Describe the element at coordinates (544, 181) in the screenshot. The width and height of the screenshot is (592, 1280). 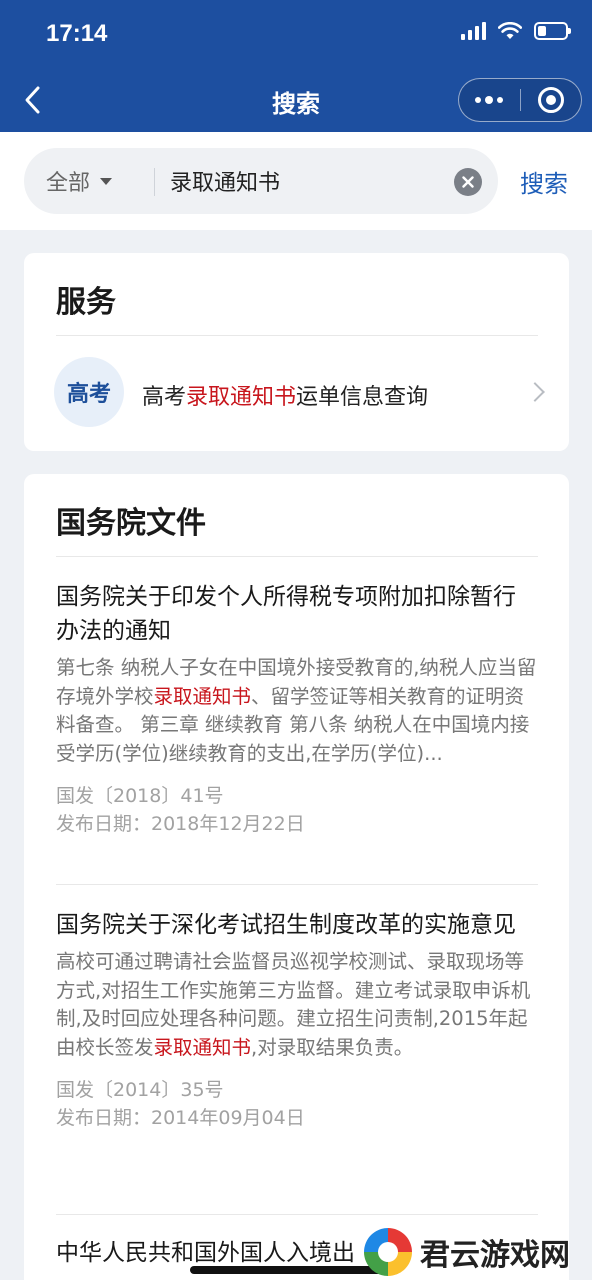
I see `search-button: 搜索` at that location.